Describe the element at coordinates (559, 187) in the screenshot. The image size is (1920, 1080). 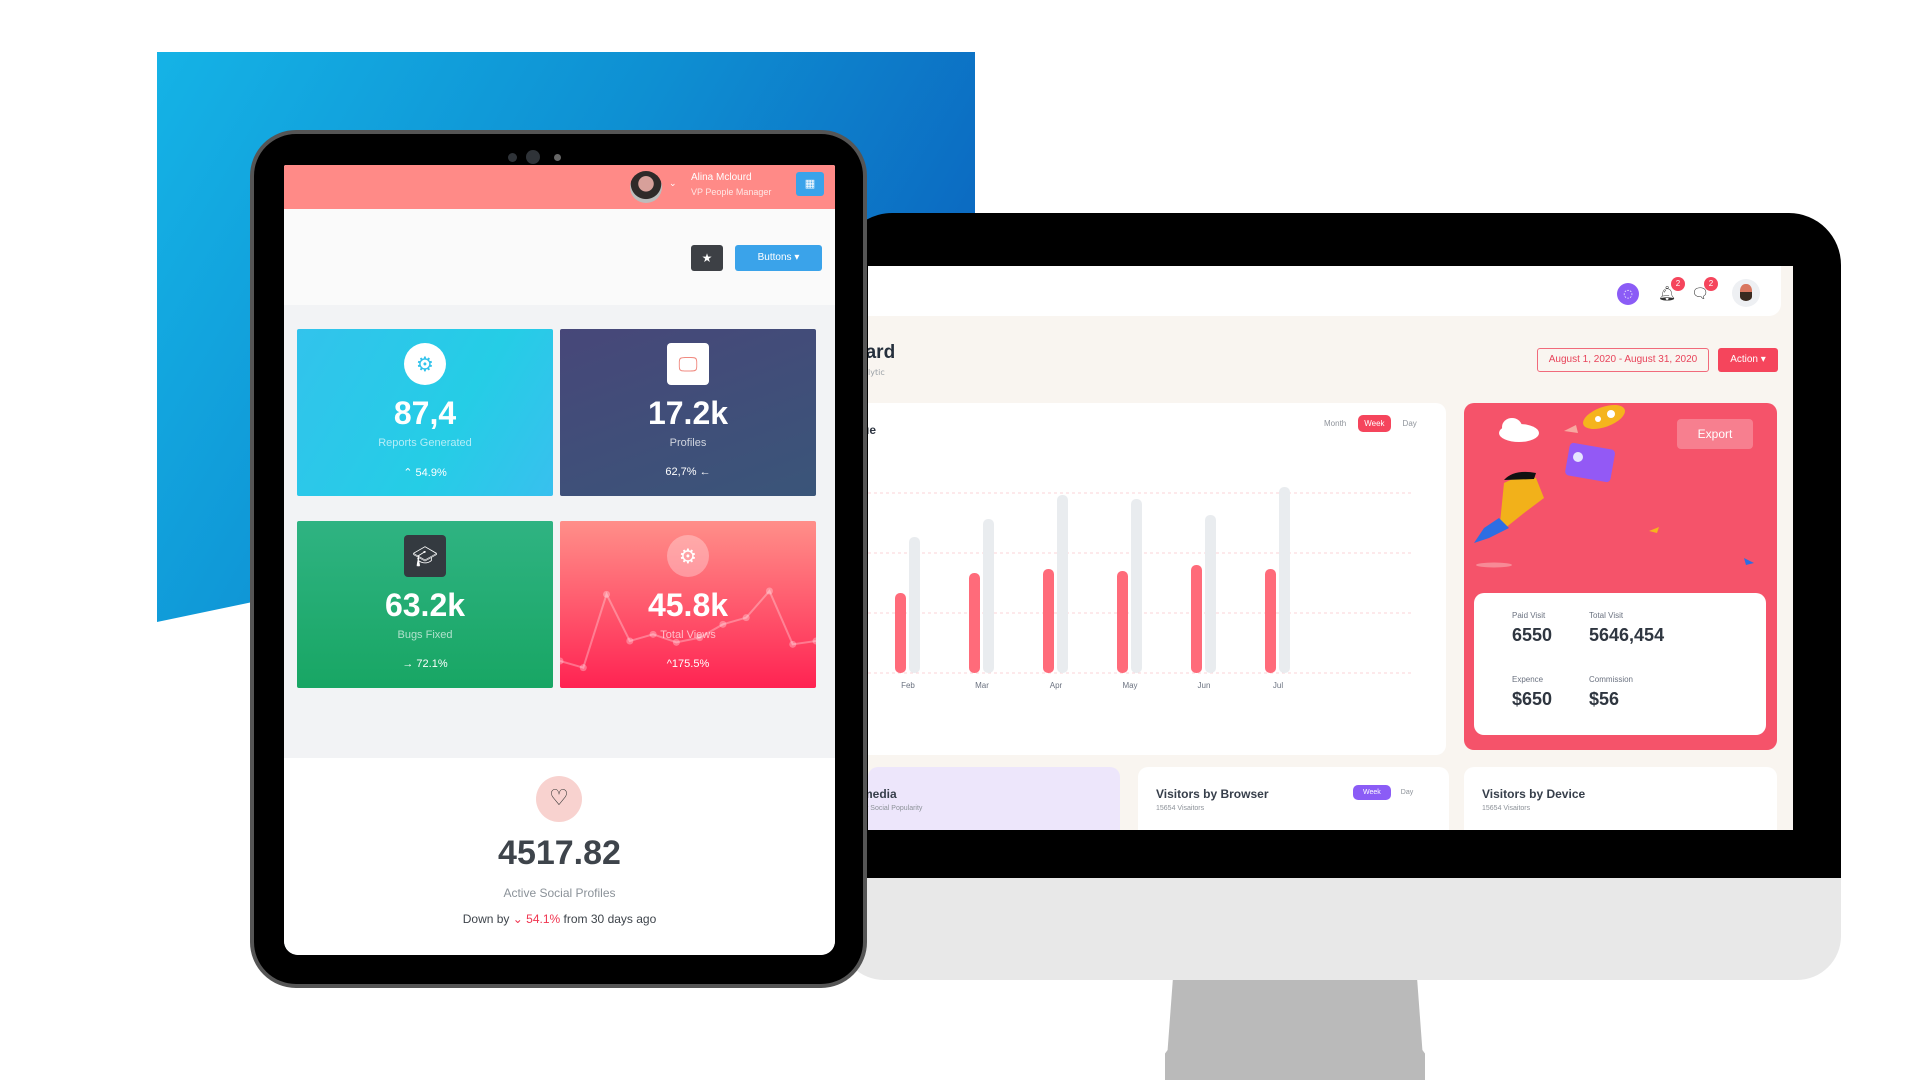
I see `tablet-header: ⌄ Alina Mclourd VP People Manager ▦` at that location.